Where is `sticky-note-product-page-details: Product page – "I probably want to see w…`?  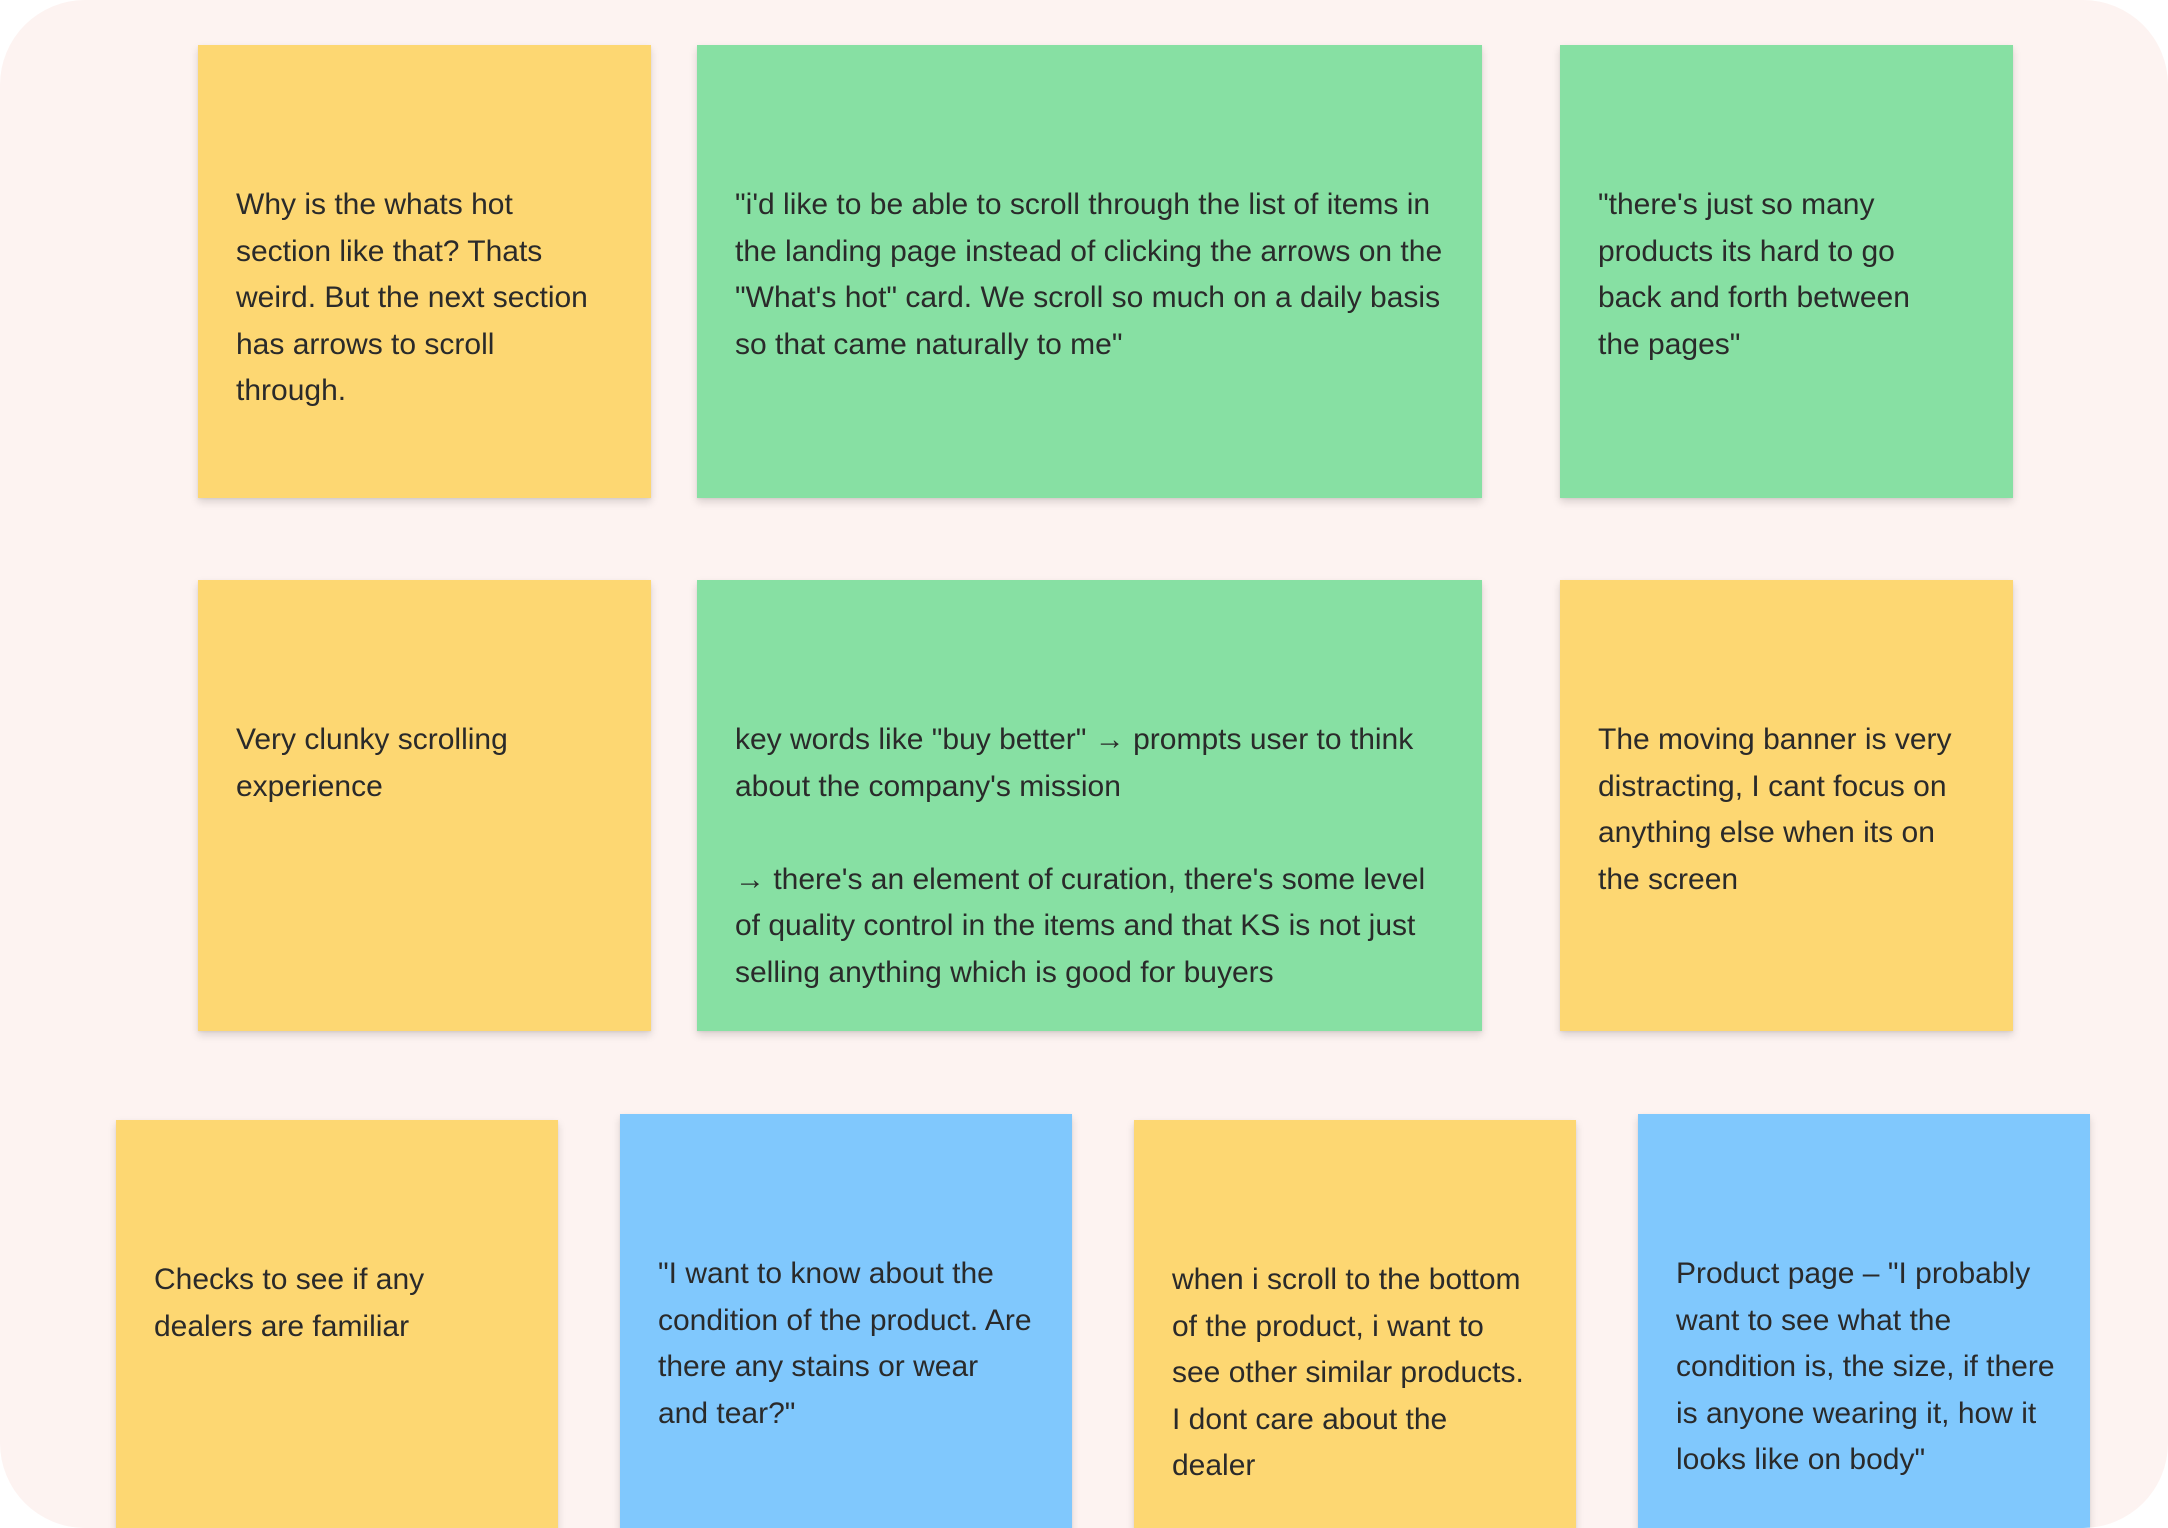
sticky-note-product-page-details: Product page – "I probably want to see w… is located at coordinates (1864, 1321).